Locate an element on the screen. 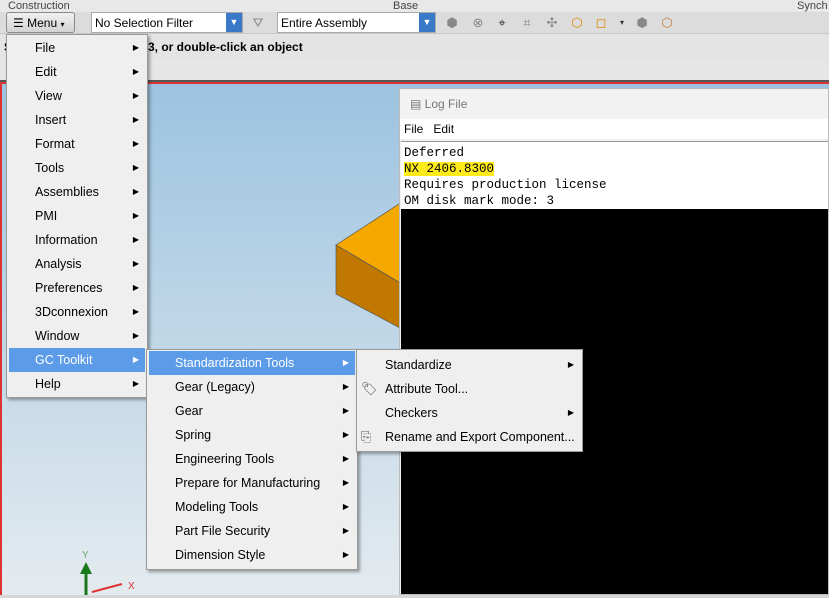 The width and height of the screenshot is (829, 598). rename-export-icon: ⎘ is located at coordinates (366, 436).